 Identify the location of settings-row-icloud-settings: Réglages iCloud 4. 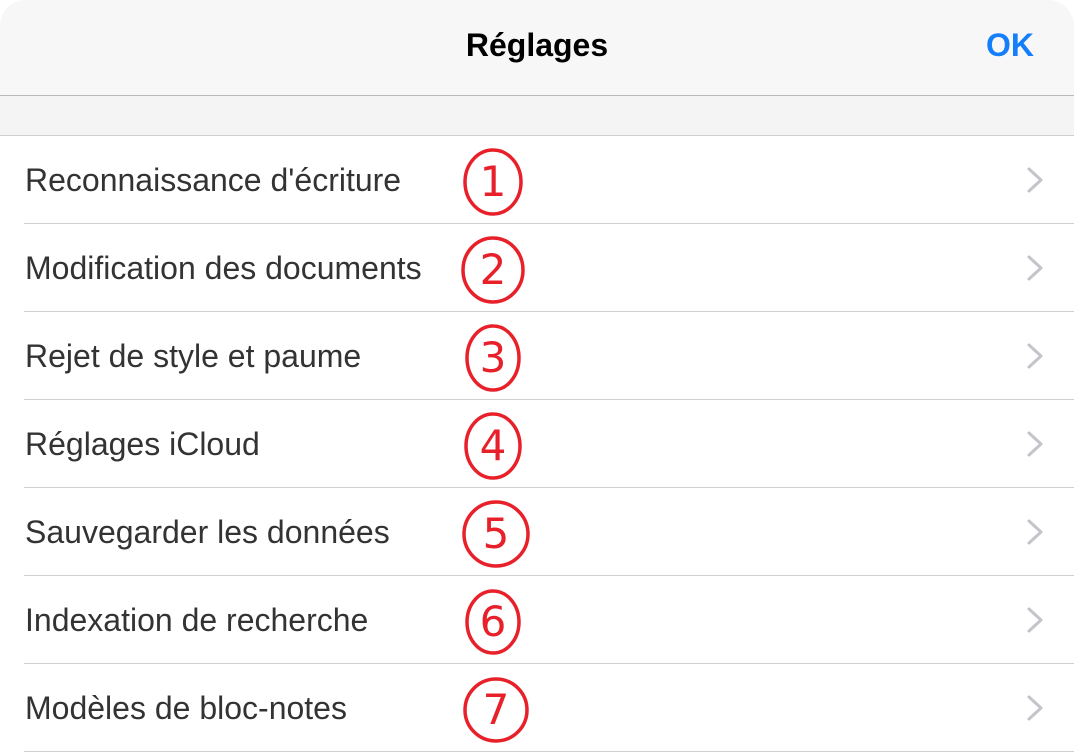
(537, 444).